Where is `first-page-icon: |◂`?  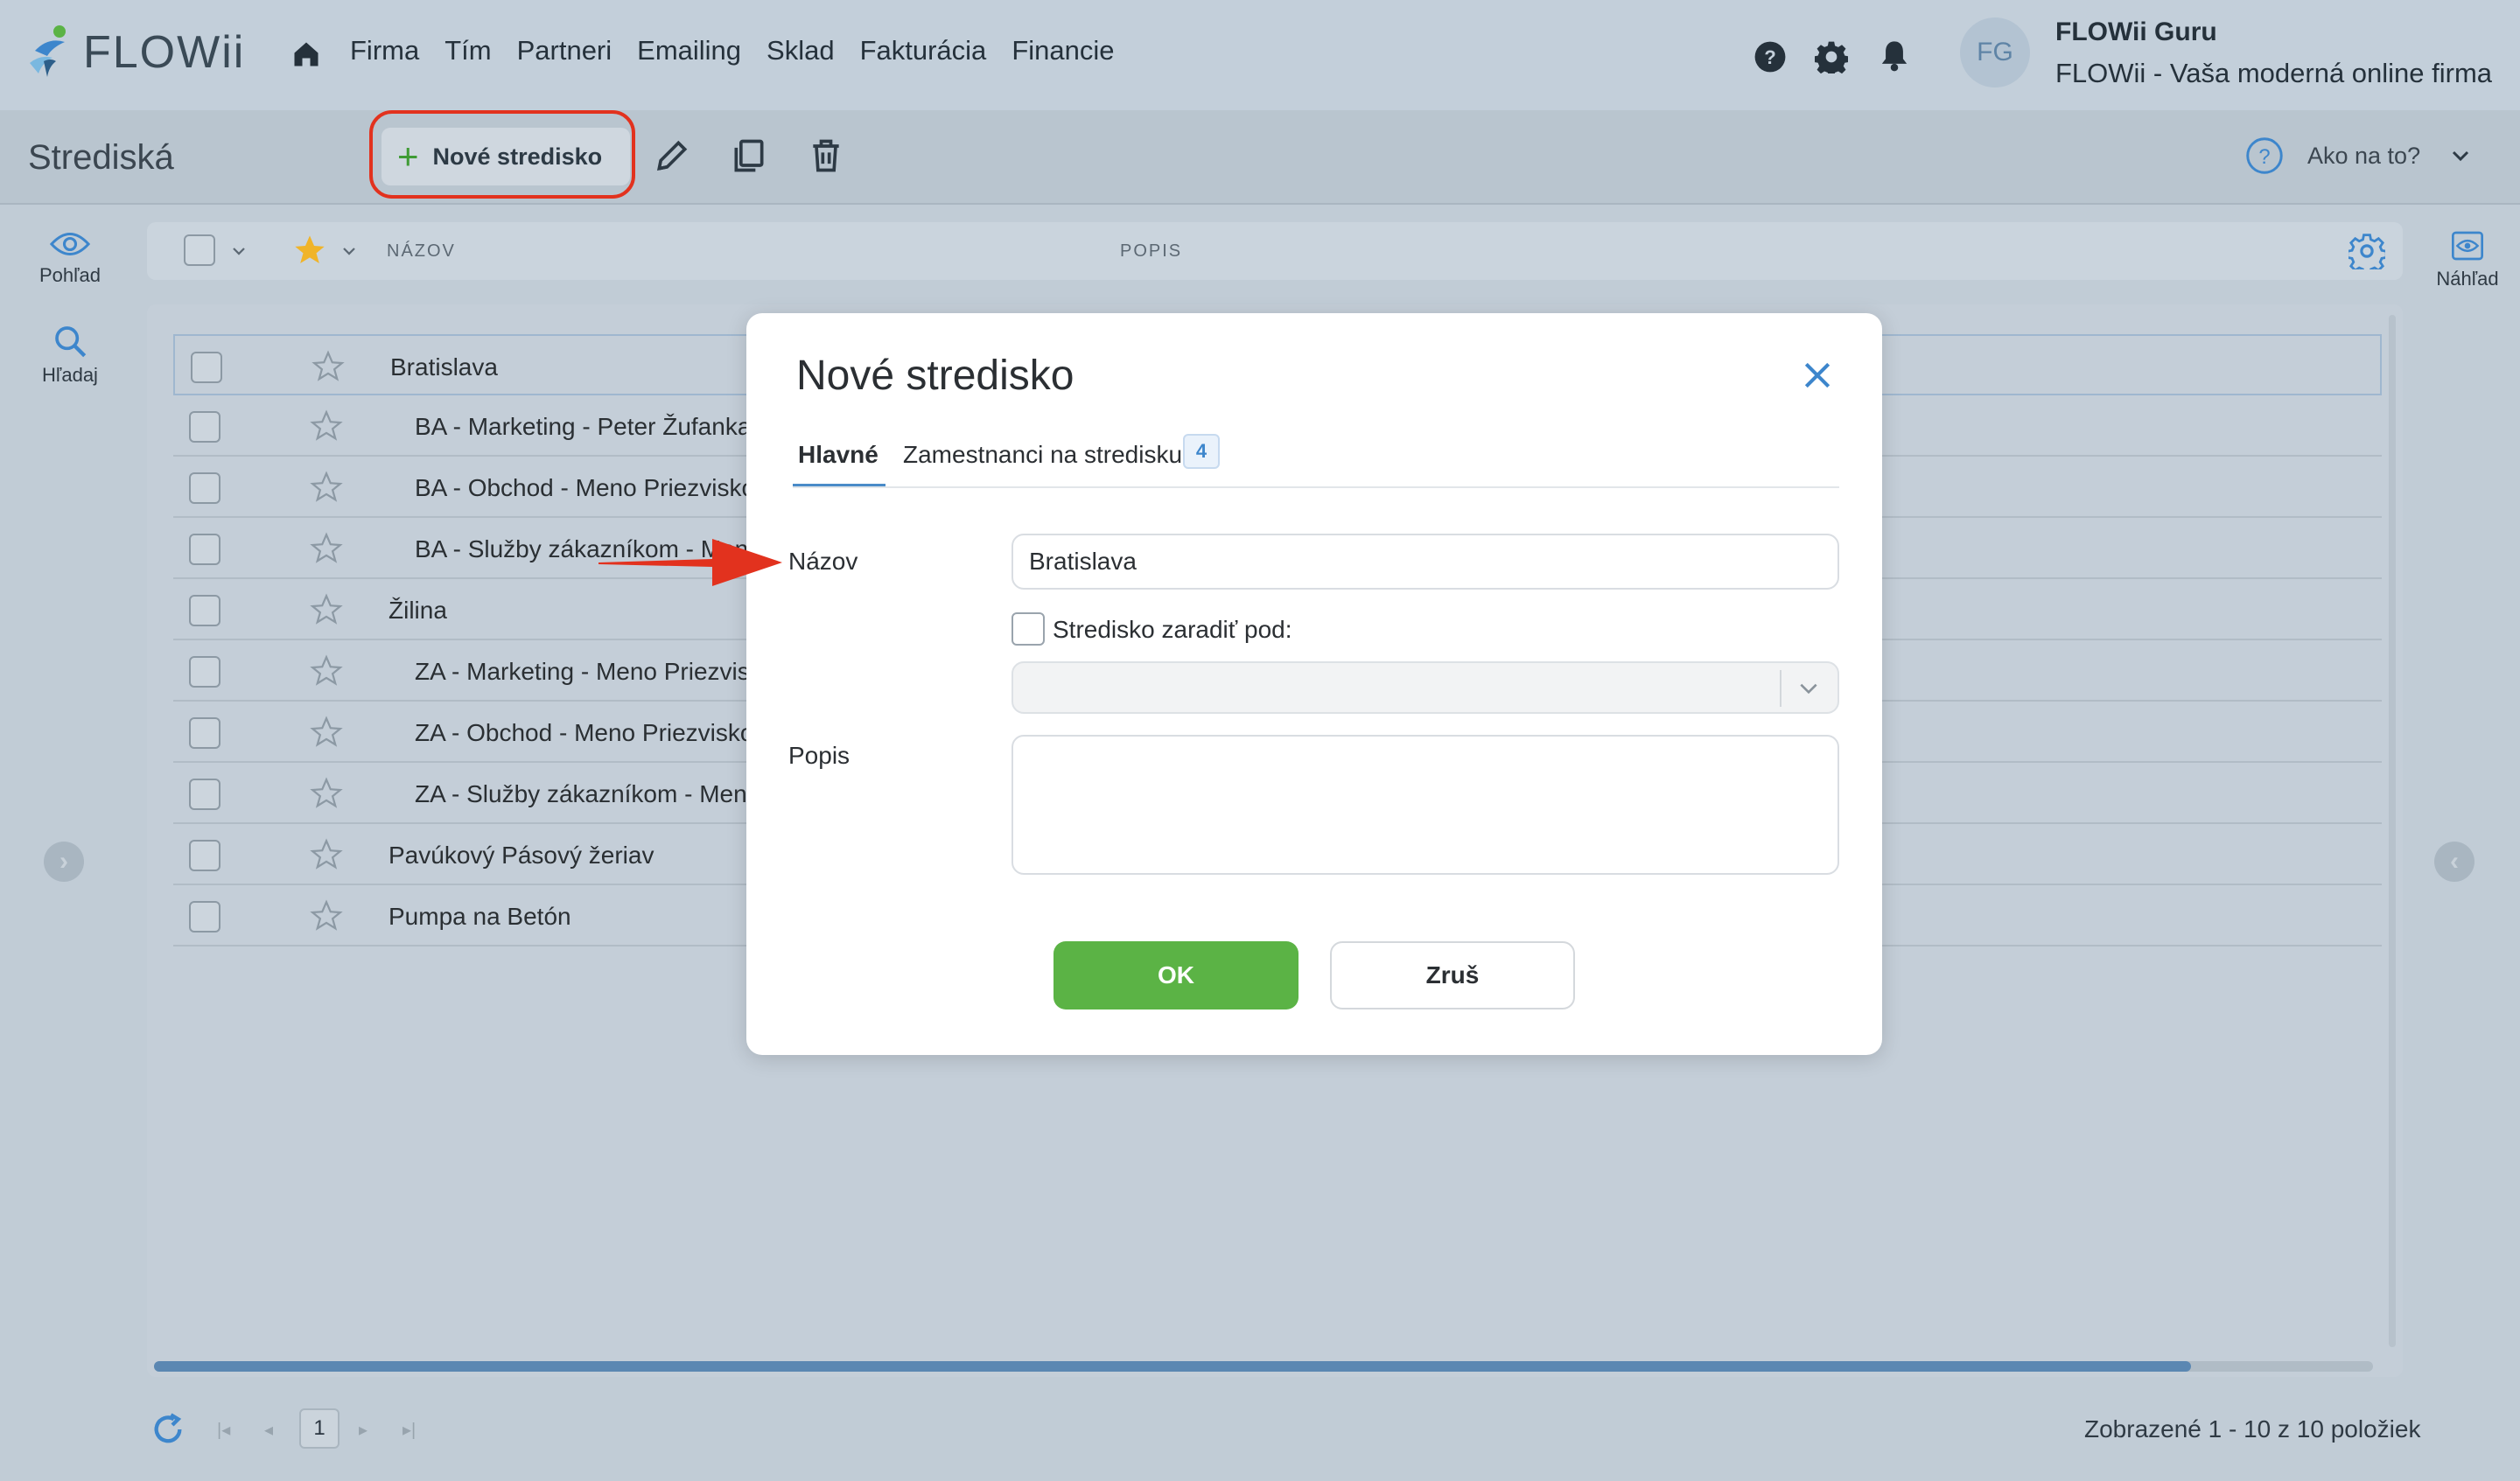
first-page-icon: |◂ is located at coordinates (223, 1430).